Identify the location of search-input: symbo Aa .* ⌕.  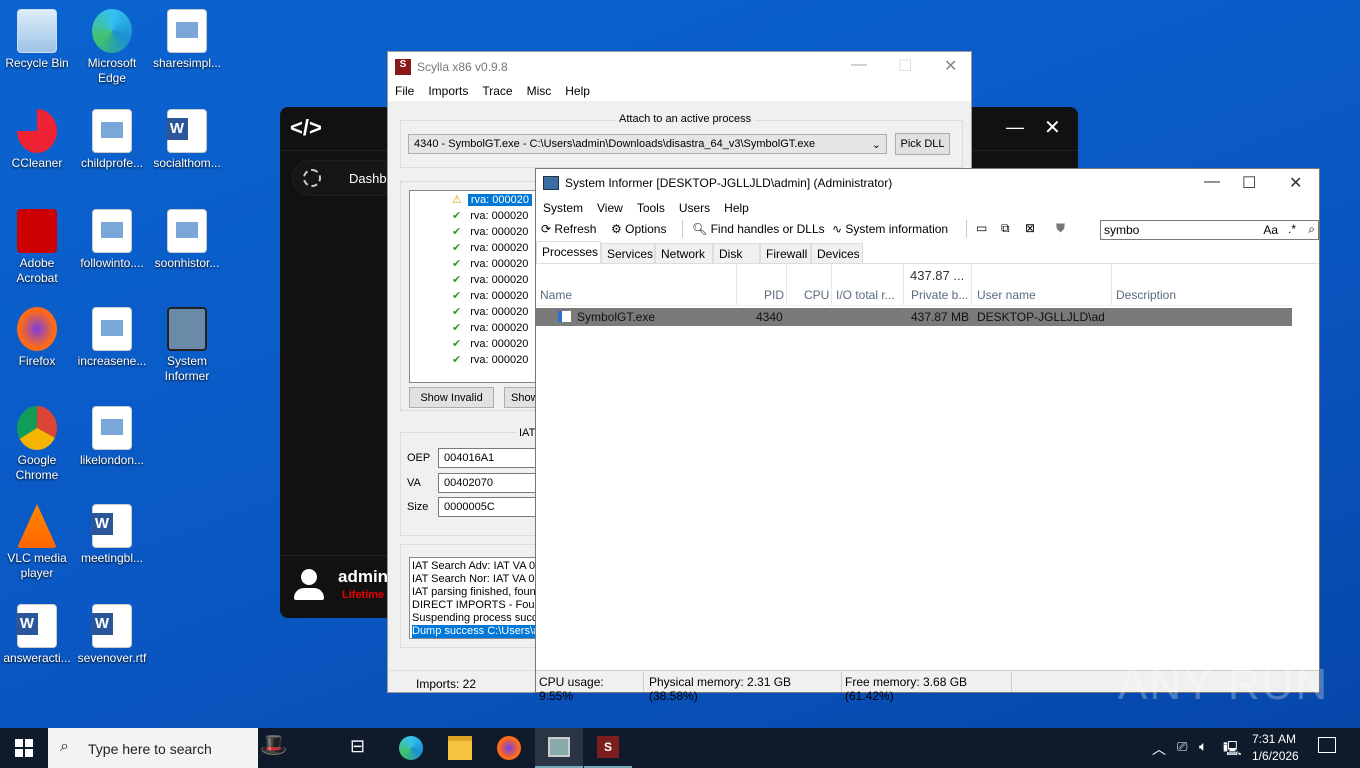
(1209, 230).